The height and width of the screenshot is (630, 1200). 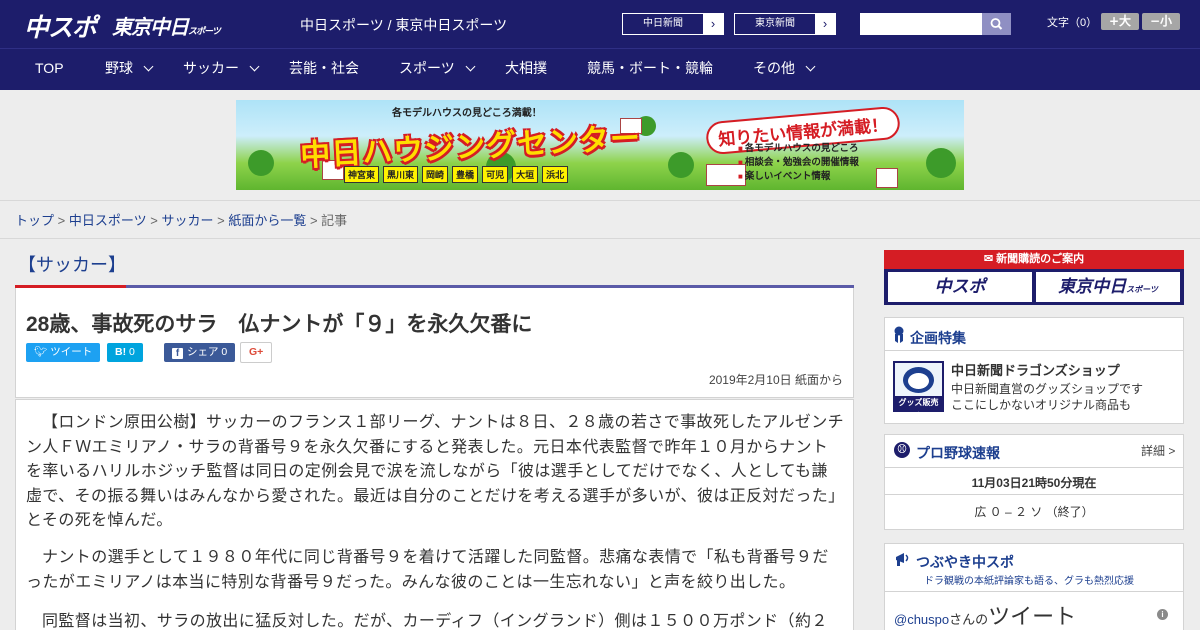 What do you see at coordinates (495, 174) in the screenshot?
I see `ad-city: 可児` at bounding box center [495, 174].